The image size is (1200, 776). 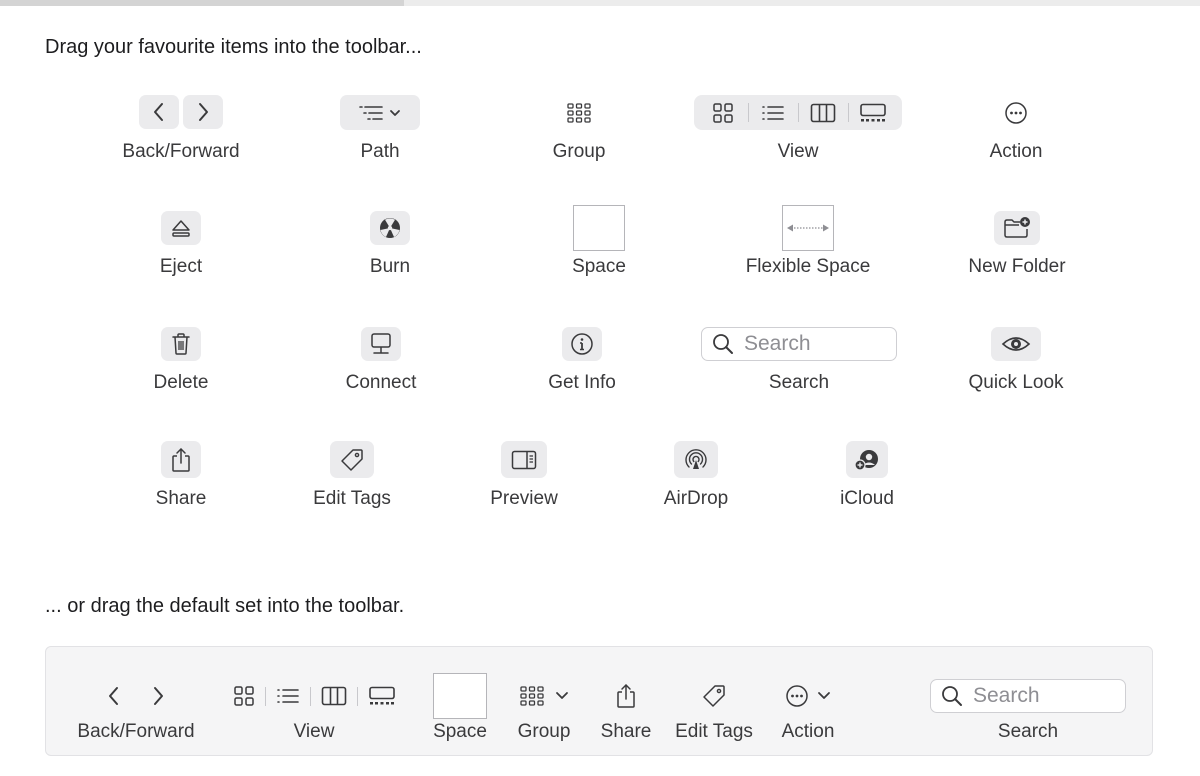 I want to click on eye-icon, so click(x=1016, y=343).